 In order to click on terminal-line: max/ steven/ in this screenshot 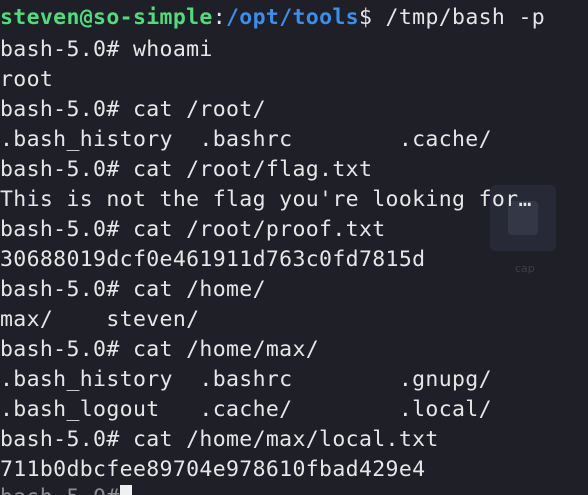, I will do `click(100, 319)`.